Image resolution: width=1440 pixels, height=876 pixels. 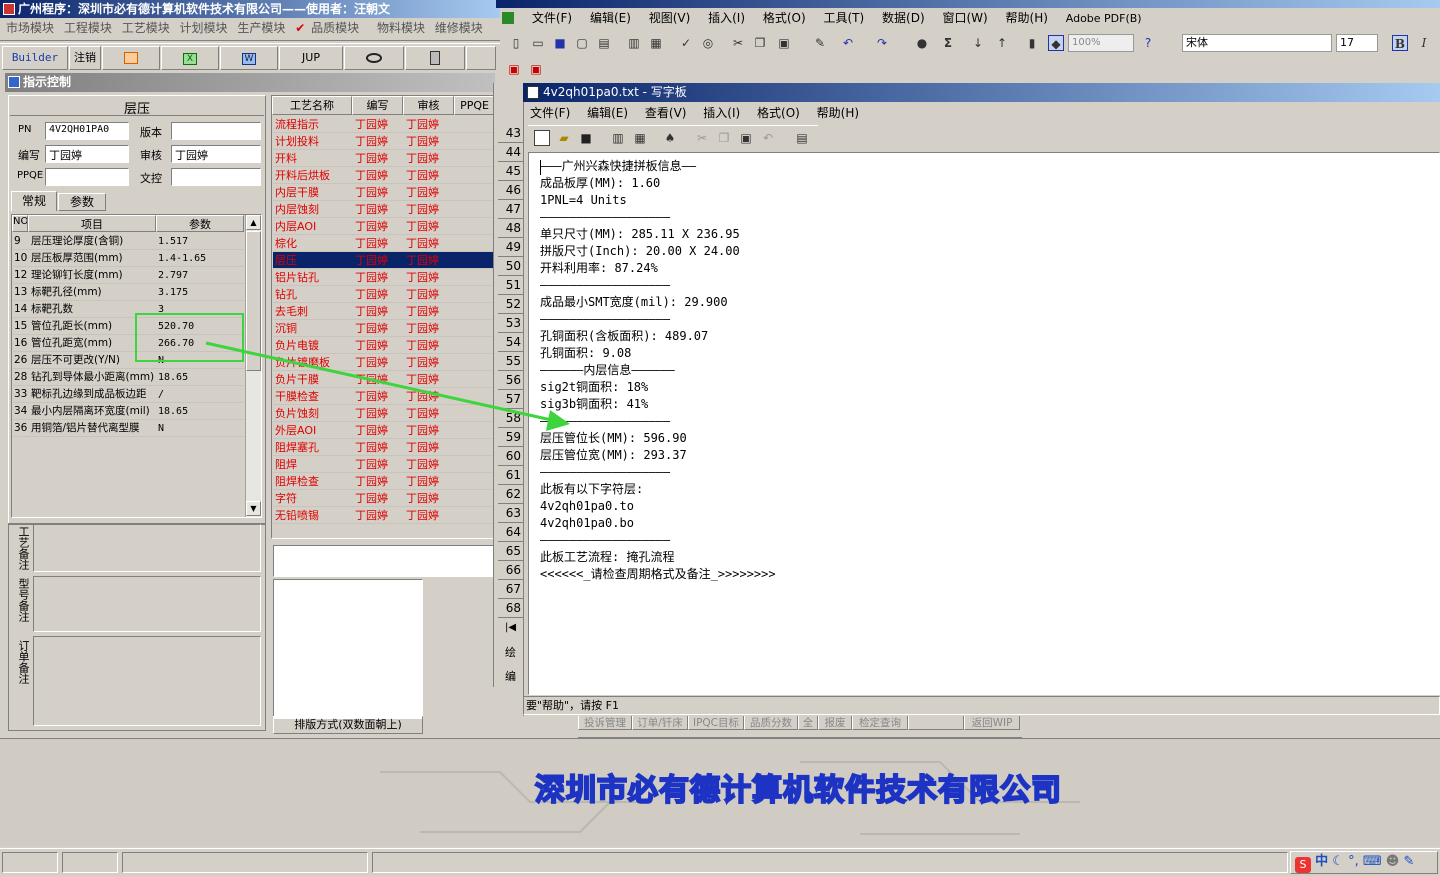 I want to click on process-row: 字符 丁园婷 丁园婷, so click(x=384, y=498).